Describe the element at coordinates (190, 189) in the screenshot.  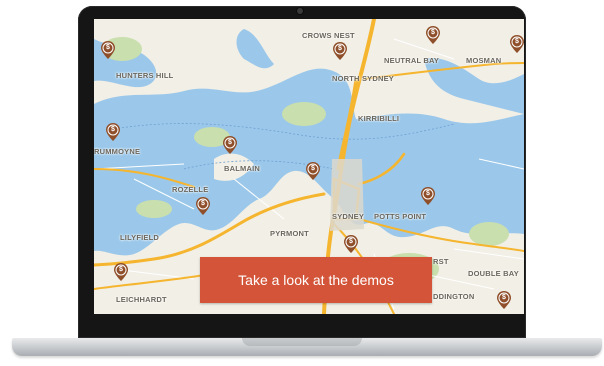
I see `label-rozelle: ROZELLE` at that location.